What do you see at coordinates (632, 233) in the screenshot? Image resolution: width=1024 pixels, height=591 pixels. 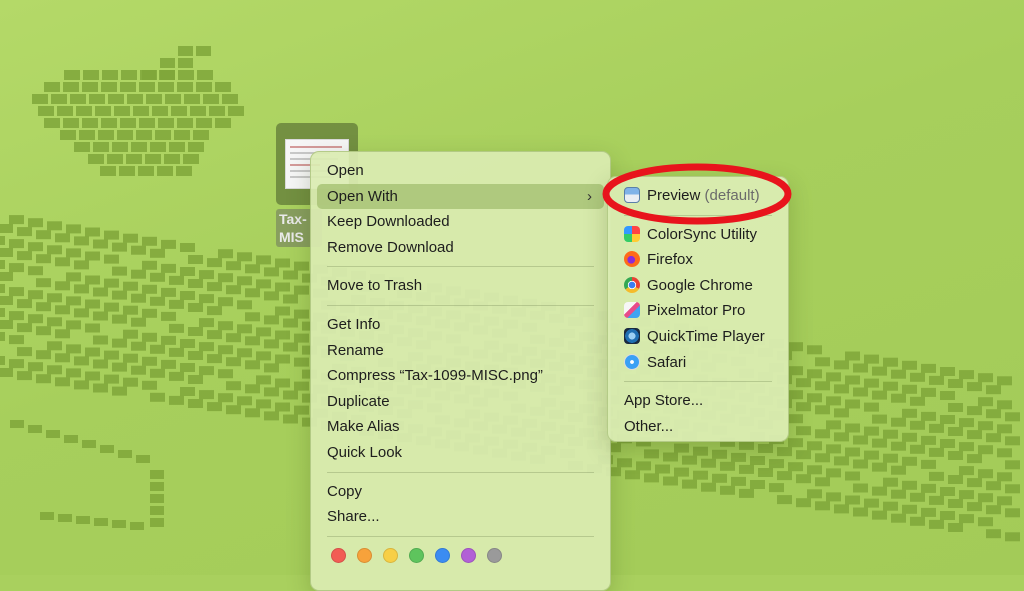 I see `colorsync-utility-icon` at bounding box center [632, 233].